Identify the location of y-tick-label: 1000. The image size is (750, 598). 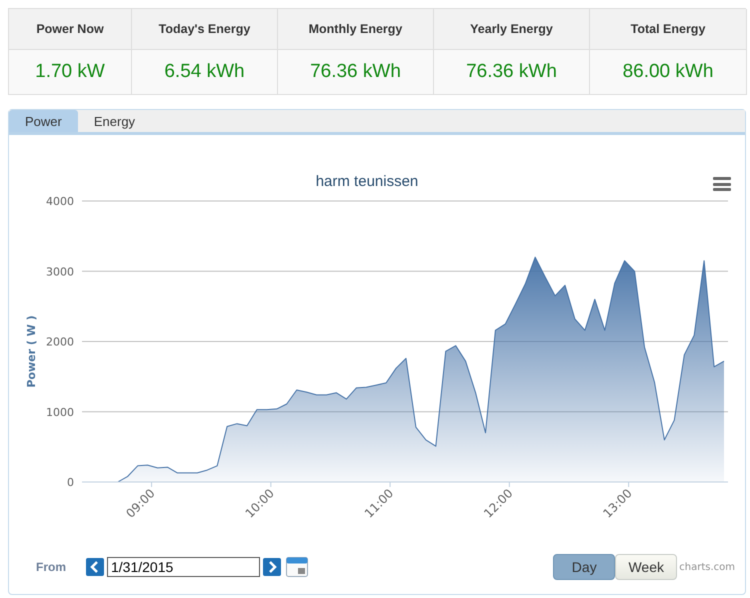
(60, 412).